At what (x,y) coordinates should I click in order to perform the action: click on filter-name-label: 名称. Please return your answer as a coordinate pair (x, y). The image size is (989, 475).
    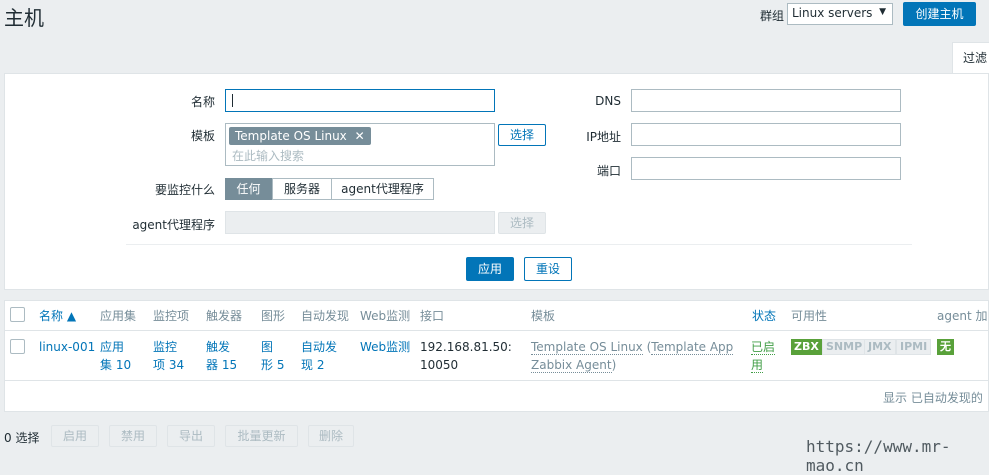
    Looking at the image, I should click on (202, 102).